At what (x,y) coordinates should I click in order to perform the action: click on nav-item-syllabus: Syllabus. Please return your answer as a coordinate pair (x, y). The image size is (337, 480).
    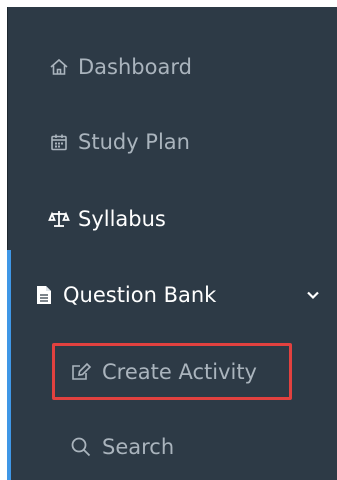
    Looking at the image, I should click on (172, 219).